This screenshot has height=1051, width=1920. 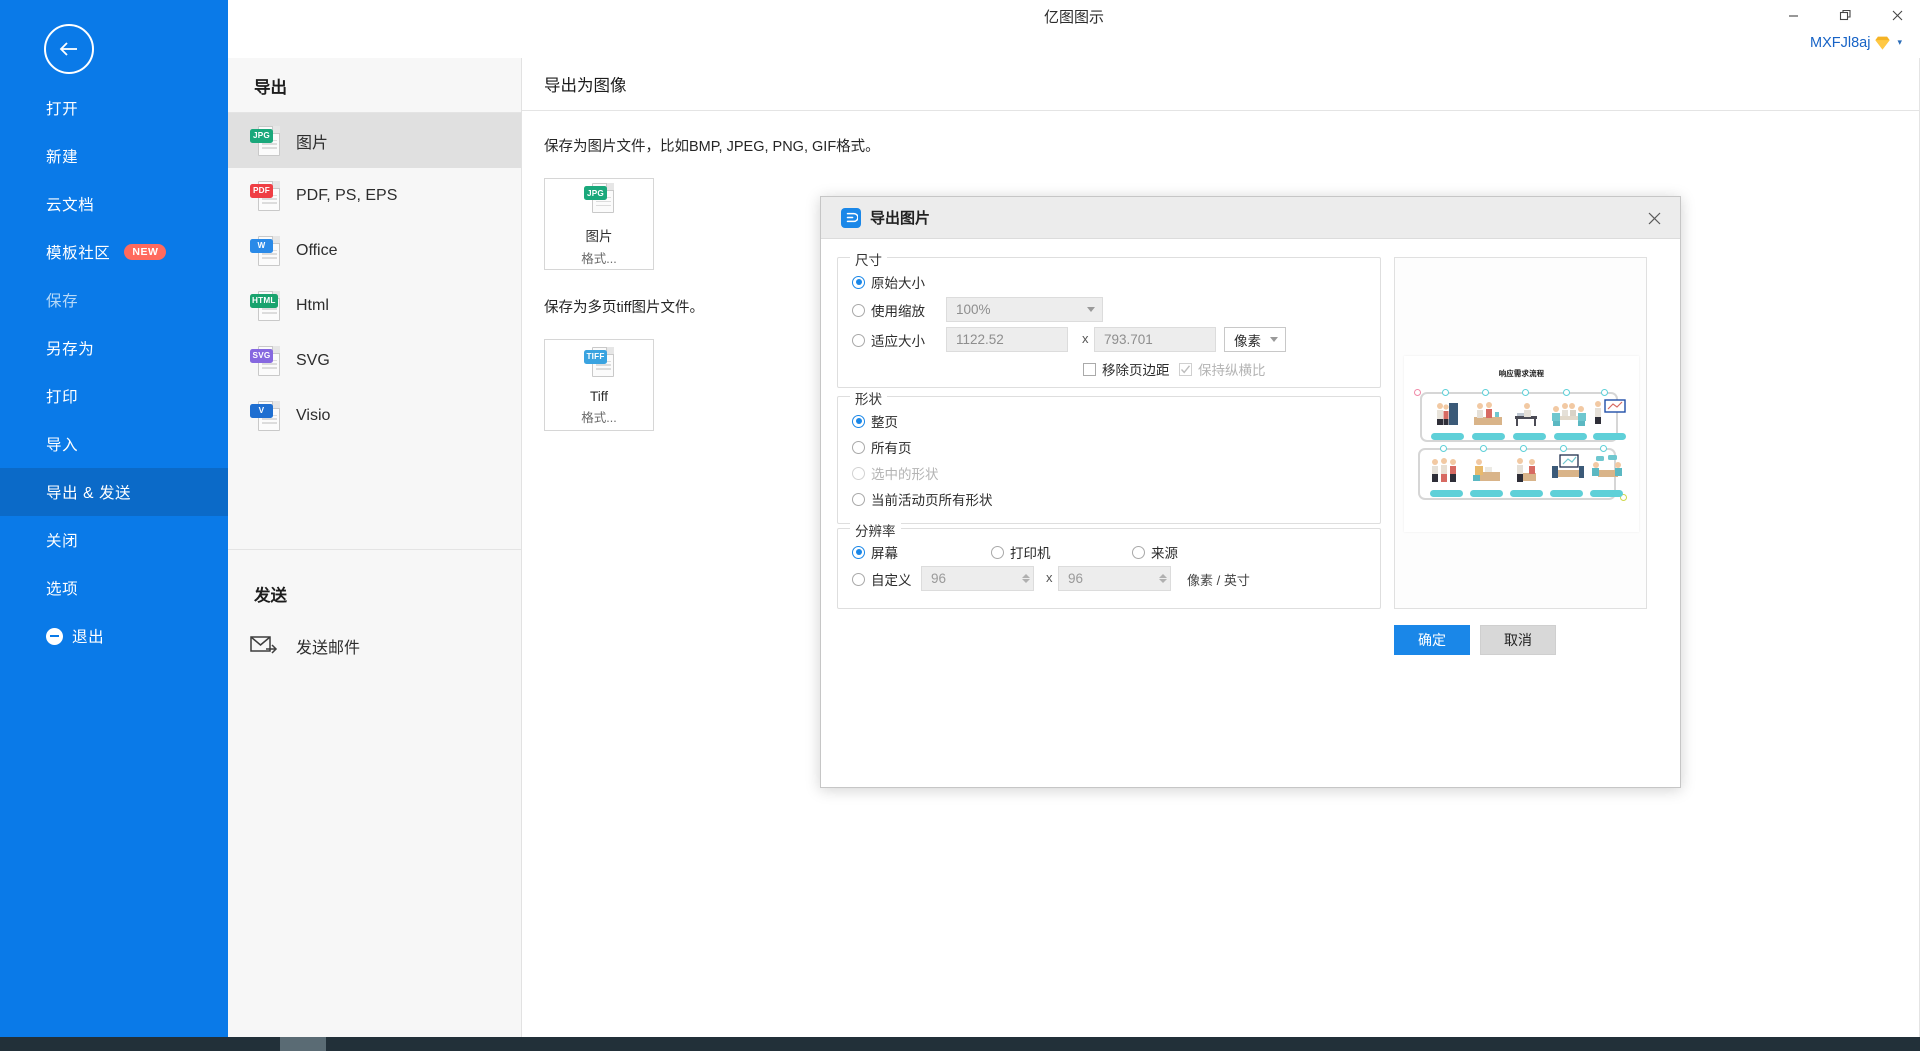 What do you see at coordinates (114, 636) in the screenshot?
I see `sidebar-item-exit: 退出` at bounding box center [114, 636].